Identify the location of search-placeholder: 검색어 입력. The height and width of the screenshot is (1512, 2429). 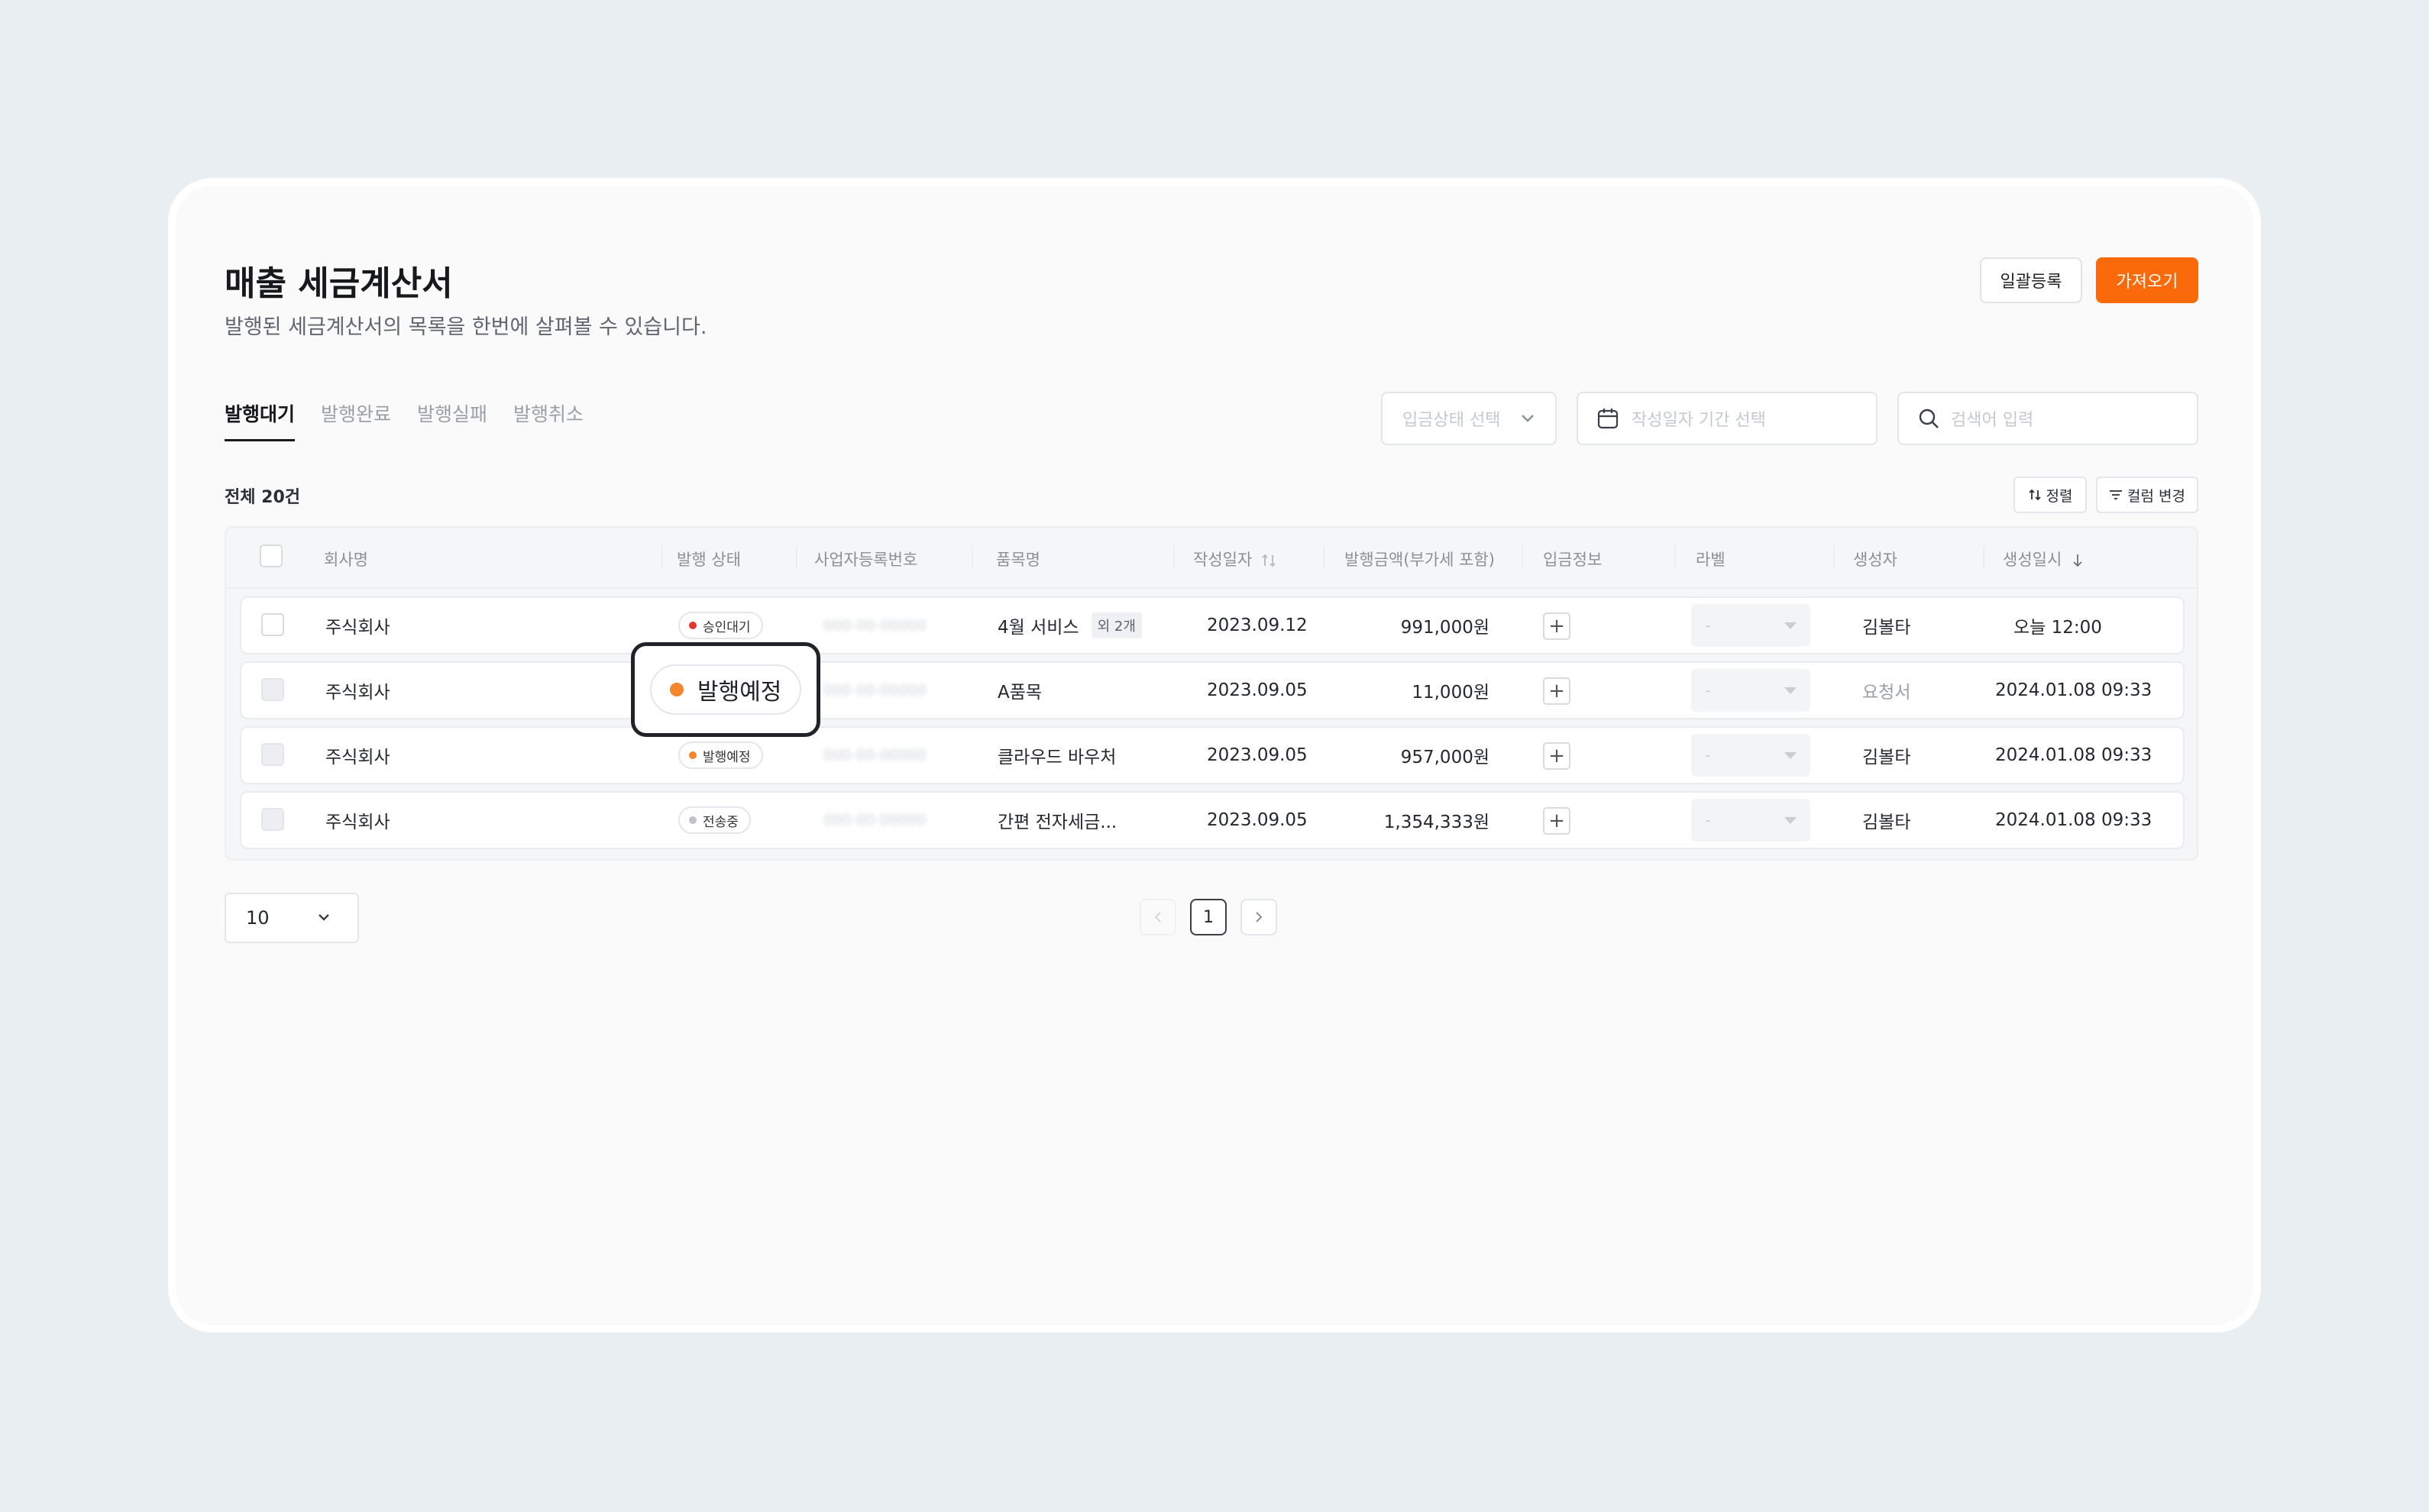
(1993, 421).